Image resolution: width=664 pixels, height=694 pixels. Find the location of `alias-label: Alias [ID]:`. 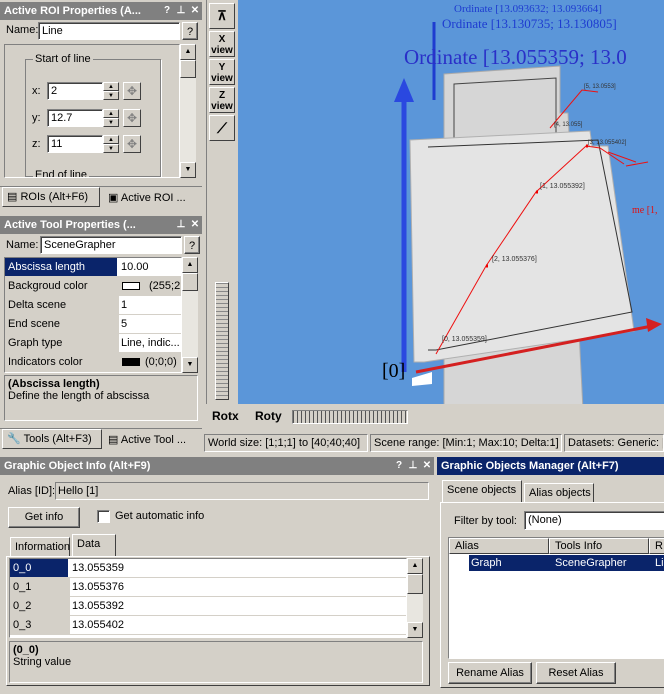

alias-label: Alias [ID]: is located at coordinates (32, 491).